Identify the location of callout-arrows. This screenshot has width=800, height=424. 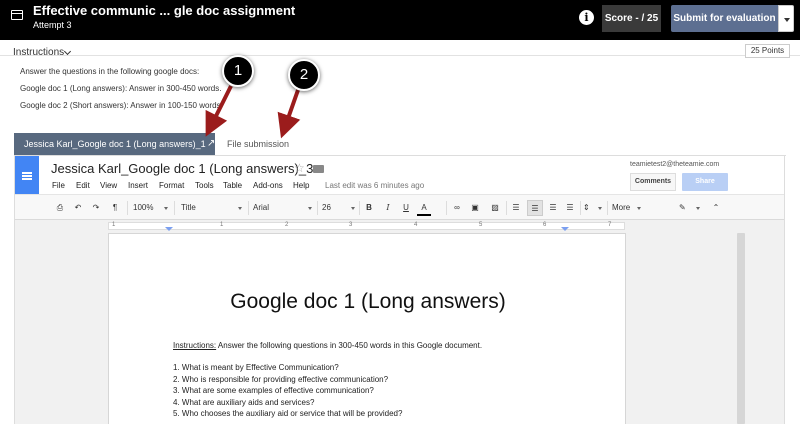
(253, 112).